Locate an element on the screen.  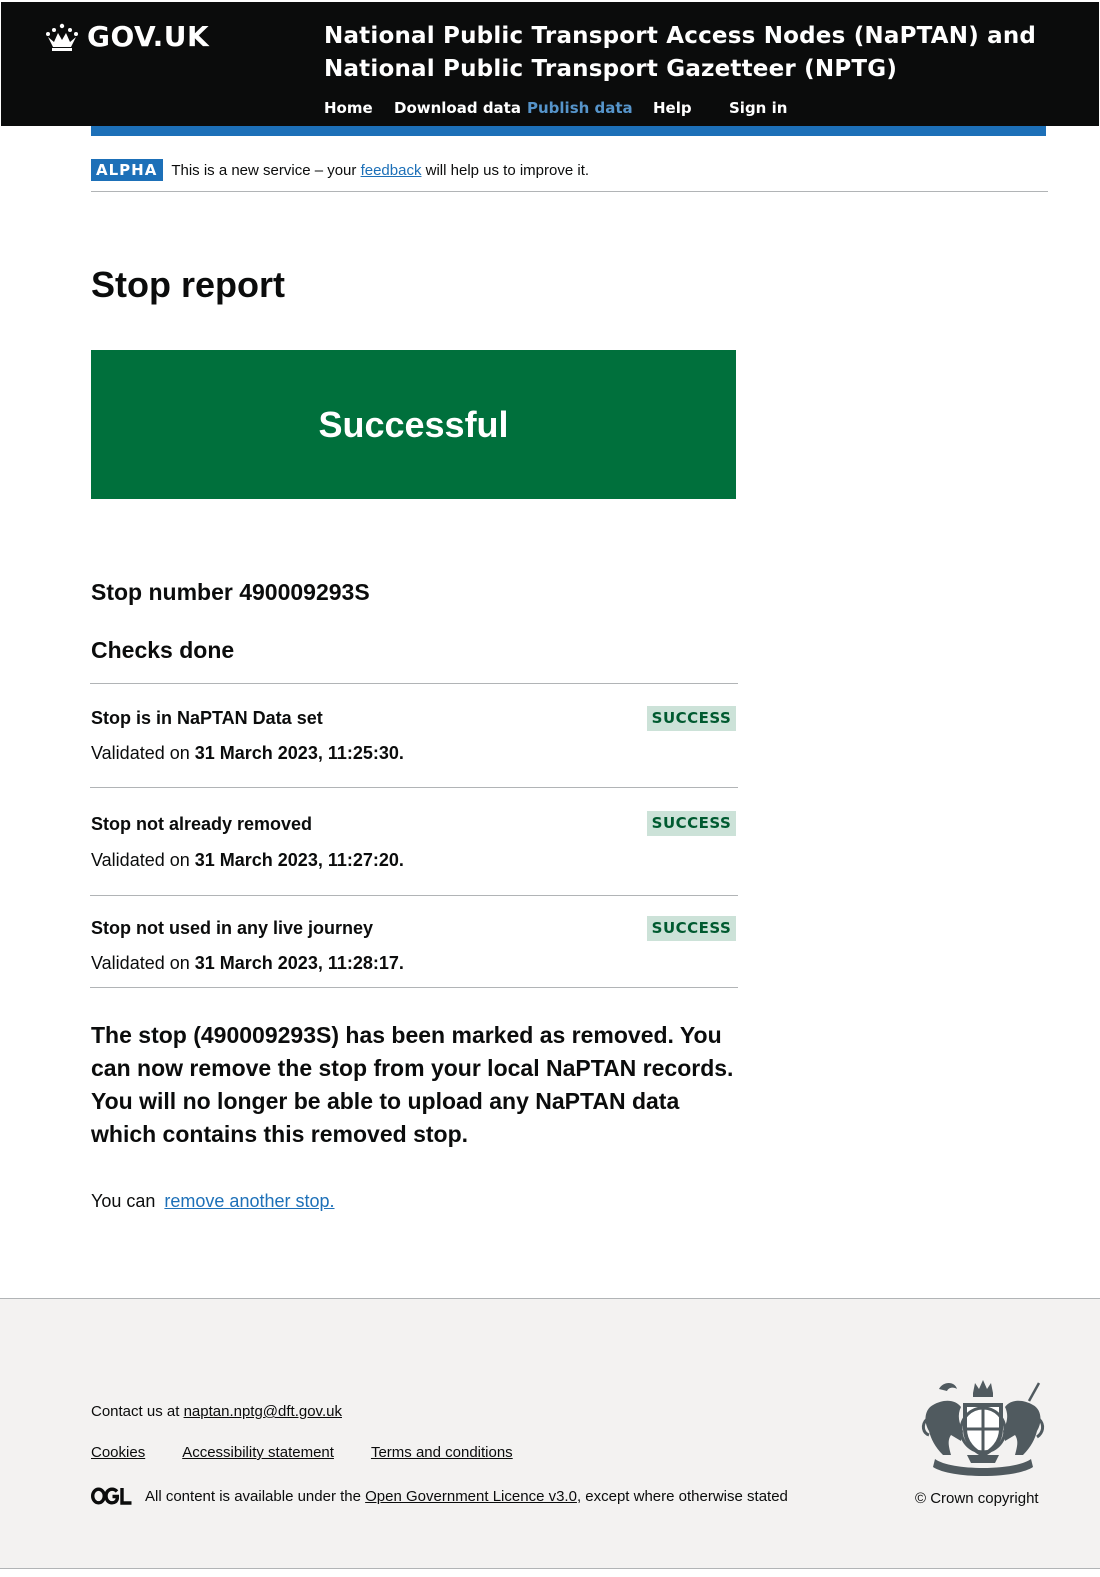
footer-contact: Contact us at naptan.nptg@dft.gov.uk is located at coordinates (216, 1411).